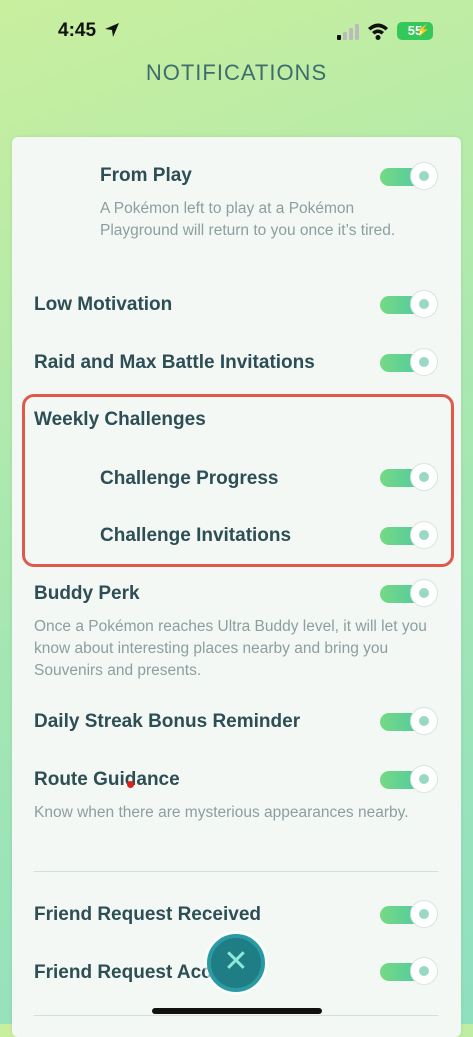  Describe the element at coordinates (236, 1015) in the screenshot. I see `section-divider-bottom` at that location.